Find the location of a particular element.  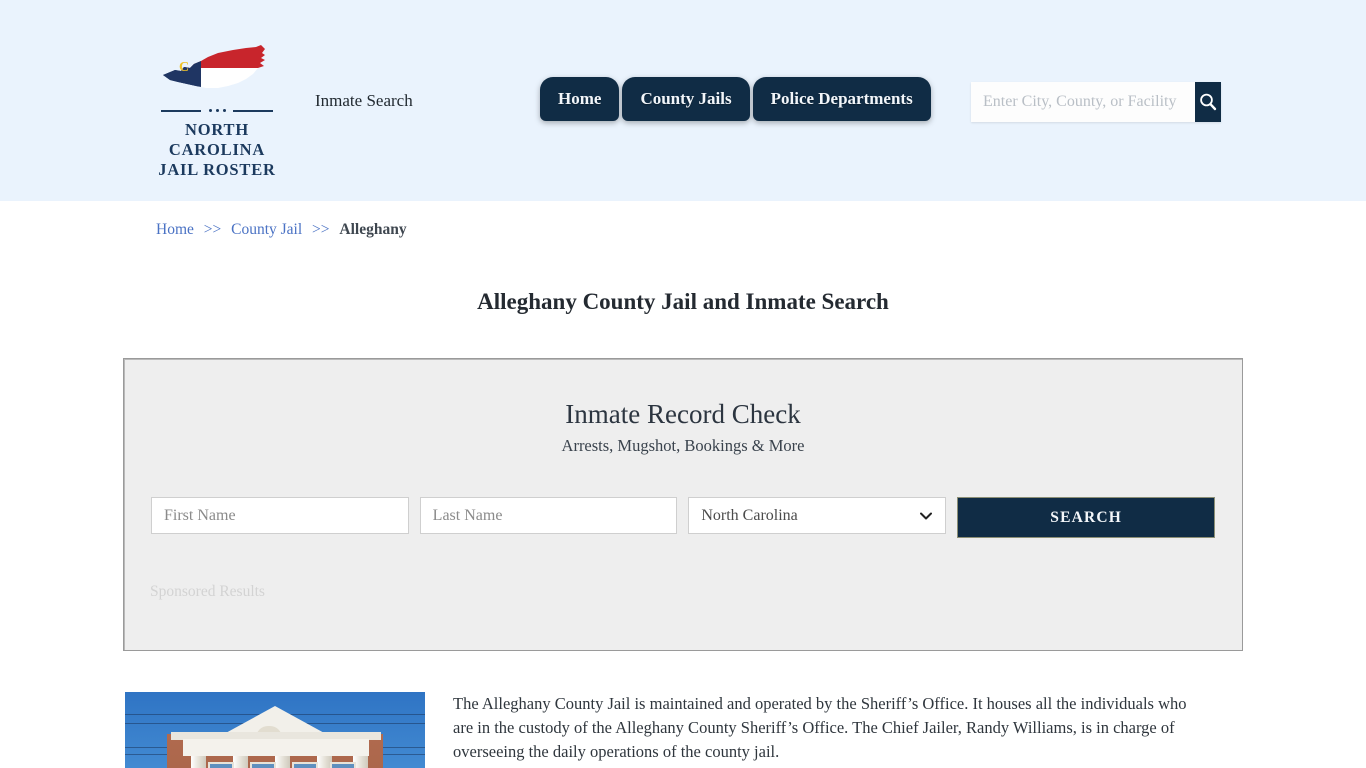

state-select-wrapper: North Carolina is located at coordinates (817, 515).